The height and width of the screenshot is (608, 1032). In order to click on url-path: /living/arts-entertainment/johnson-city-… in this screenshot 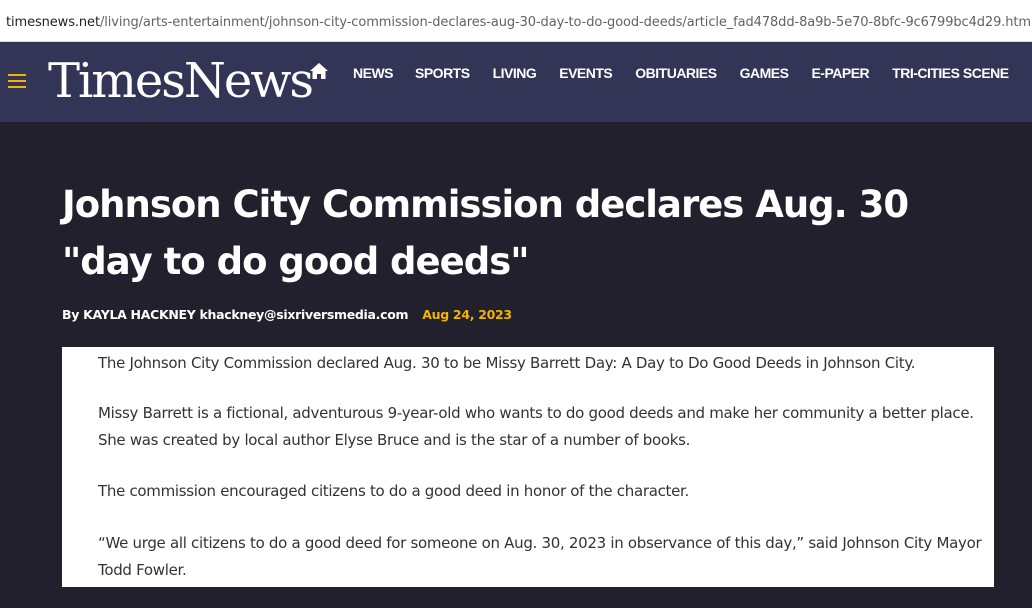, I will do `click(565, 22)`.